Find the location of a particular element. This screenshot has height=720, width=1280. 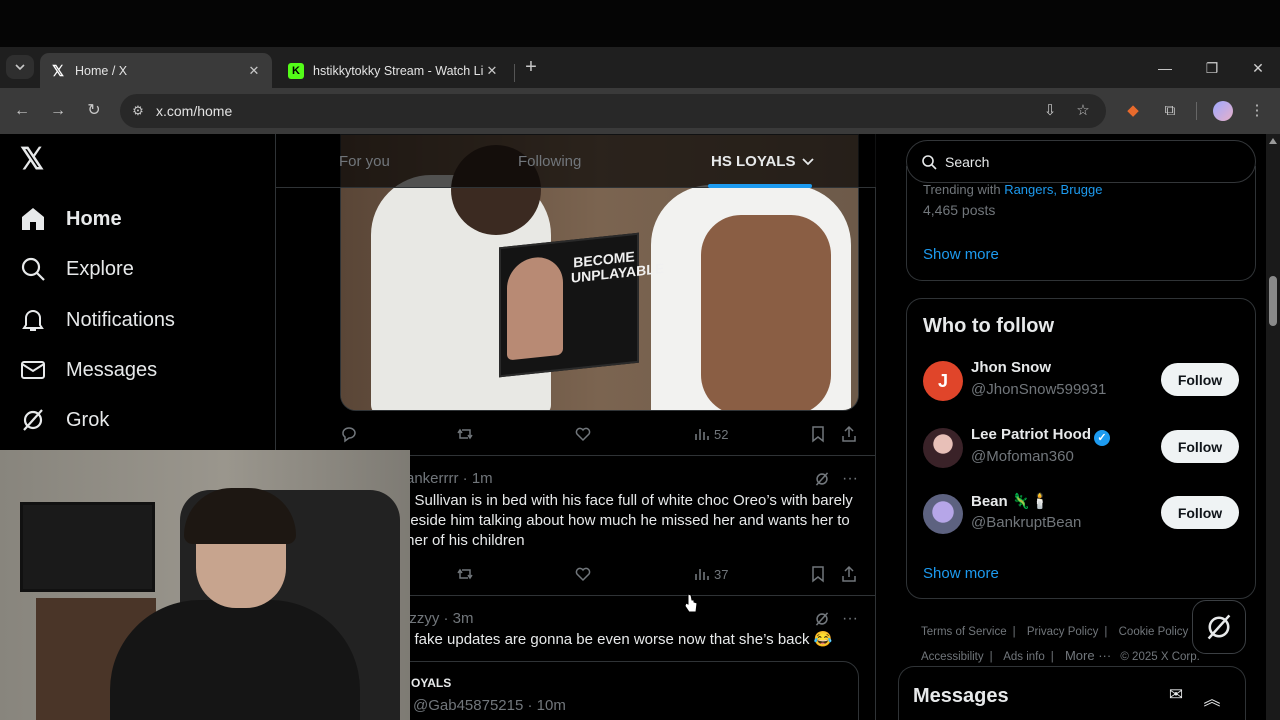

new-message-icon: ✉ is located at coordinates (1176, 696).